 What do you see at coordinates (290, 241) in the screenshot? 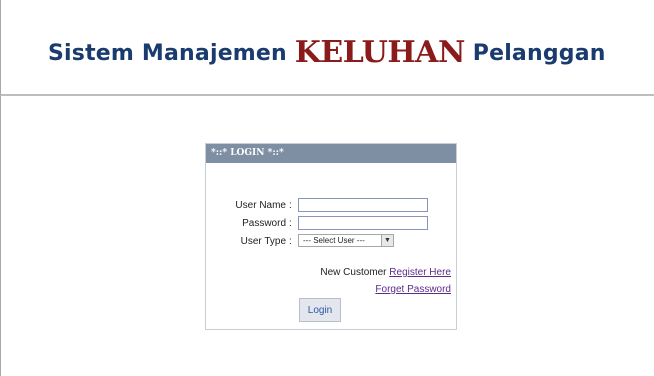
I see `usertype-colon: :` at bounding box center [290, 241].